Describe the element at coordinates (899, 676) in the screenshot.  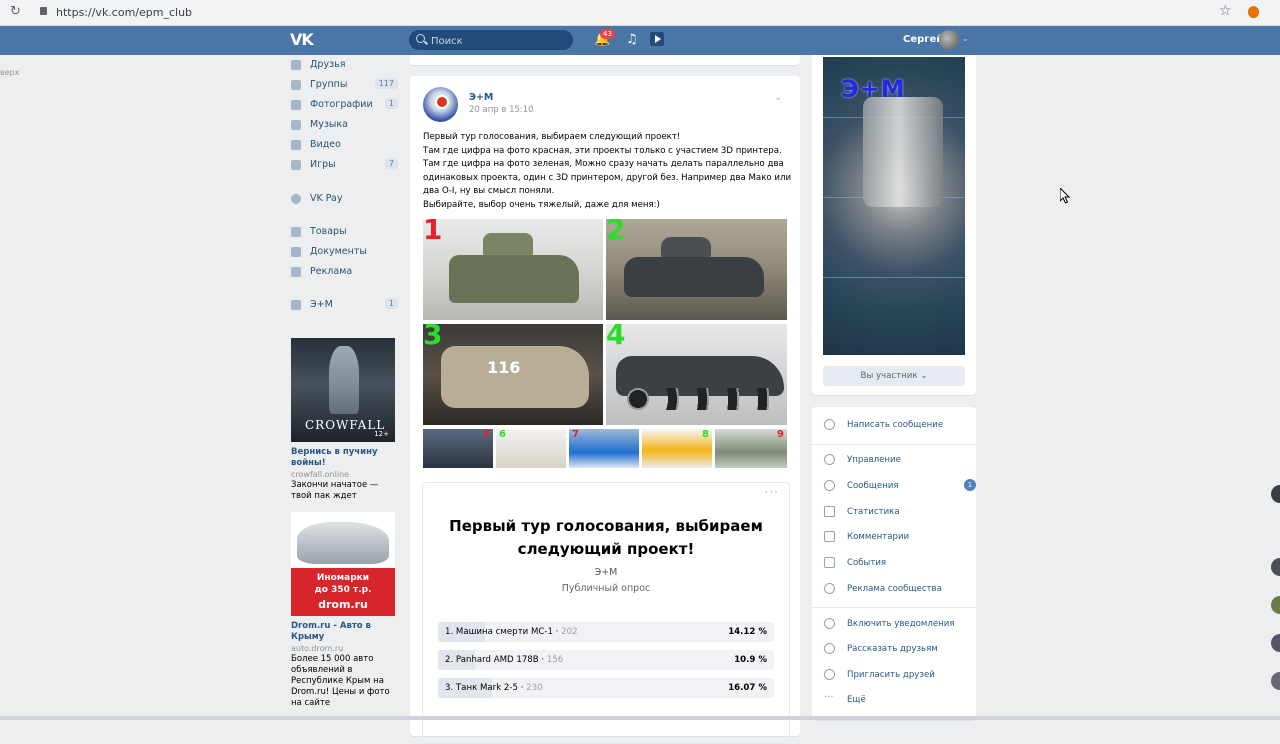
I see `action-invite: Пригласить друзей` at that location.